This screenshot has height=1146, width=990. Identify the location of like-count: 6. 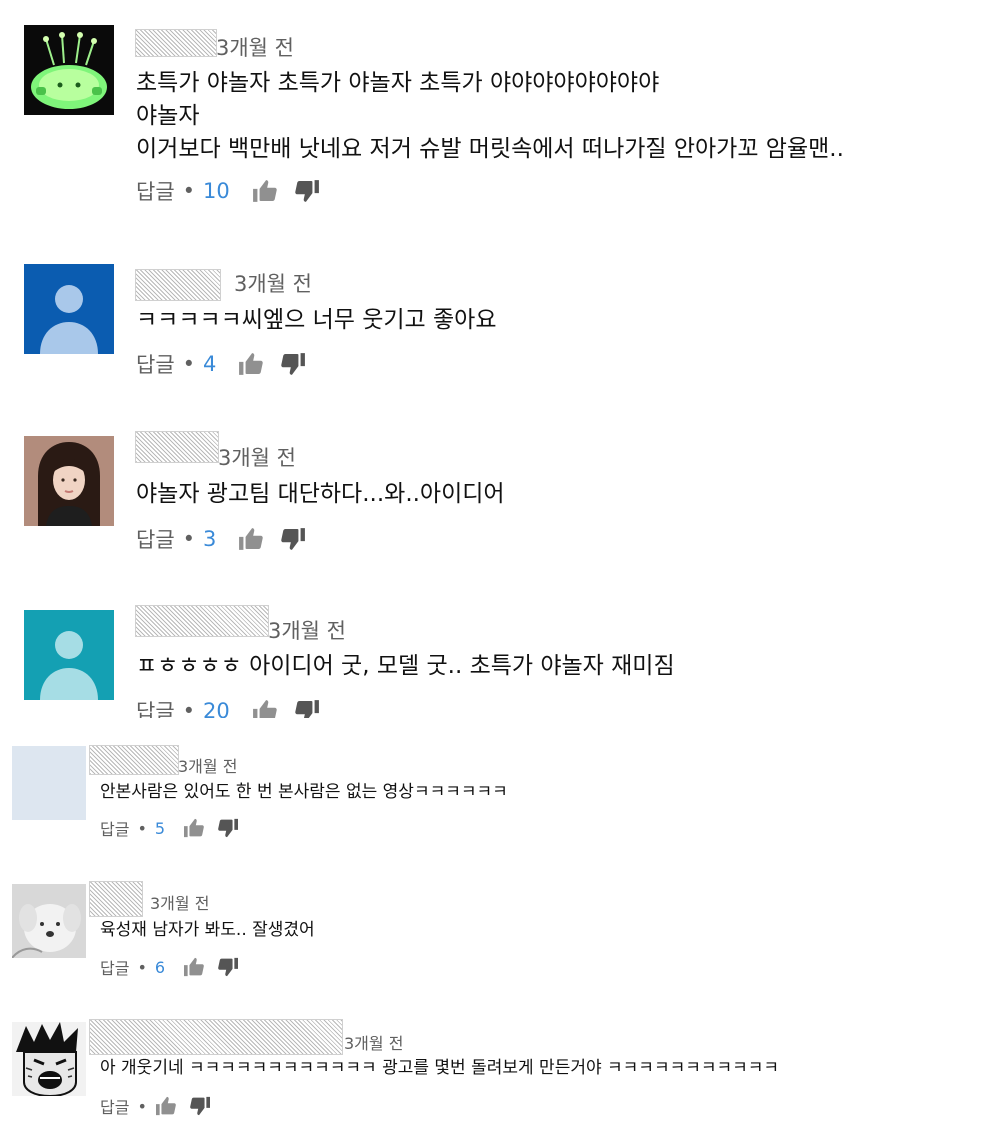
(160, 967).